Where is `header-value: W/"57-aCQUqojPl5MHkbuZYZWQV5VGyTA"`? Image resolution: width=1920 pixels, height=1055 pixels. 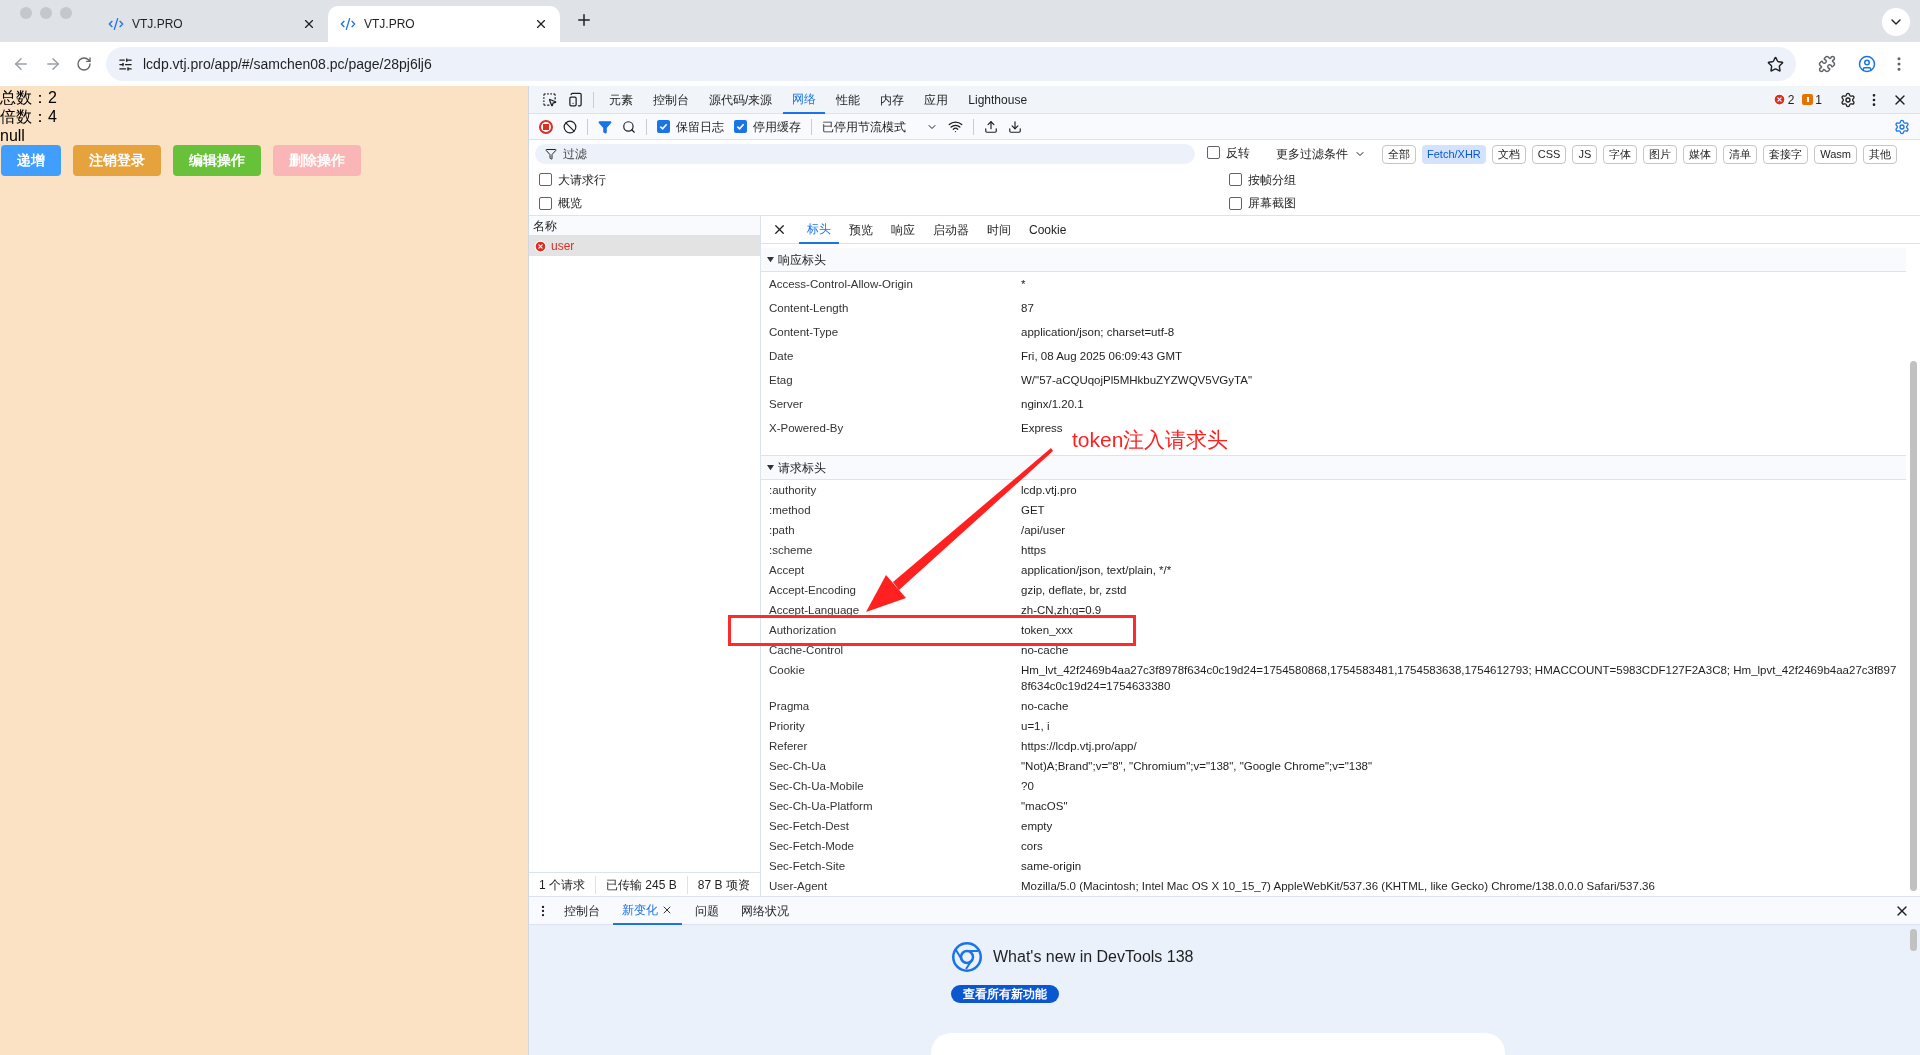 header-value: W/"57-aCQUqojPl5MHkbuZYZWQV5VGyTA" is located at coordinates (1137, 380).